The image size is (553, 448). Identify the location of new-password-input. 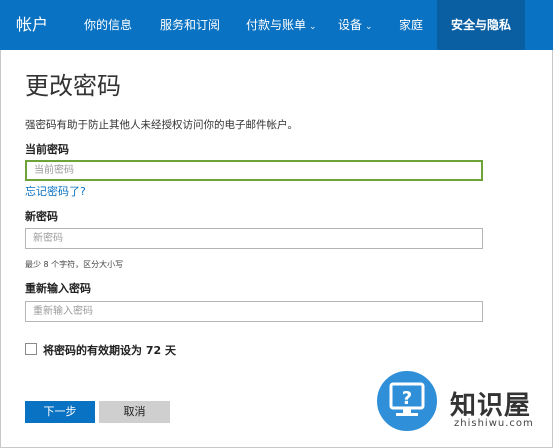
(254, 238).